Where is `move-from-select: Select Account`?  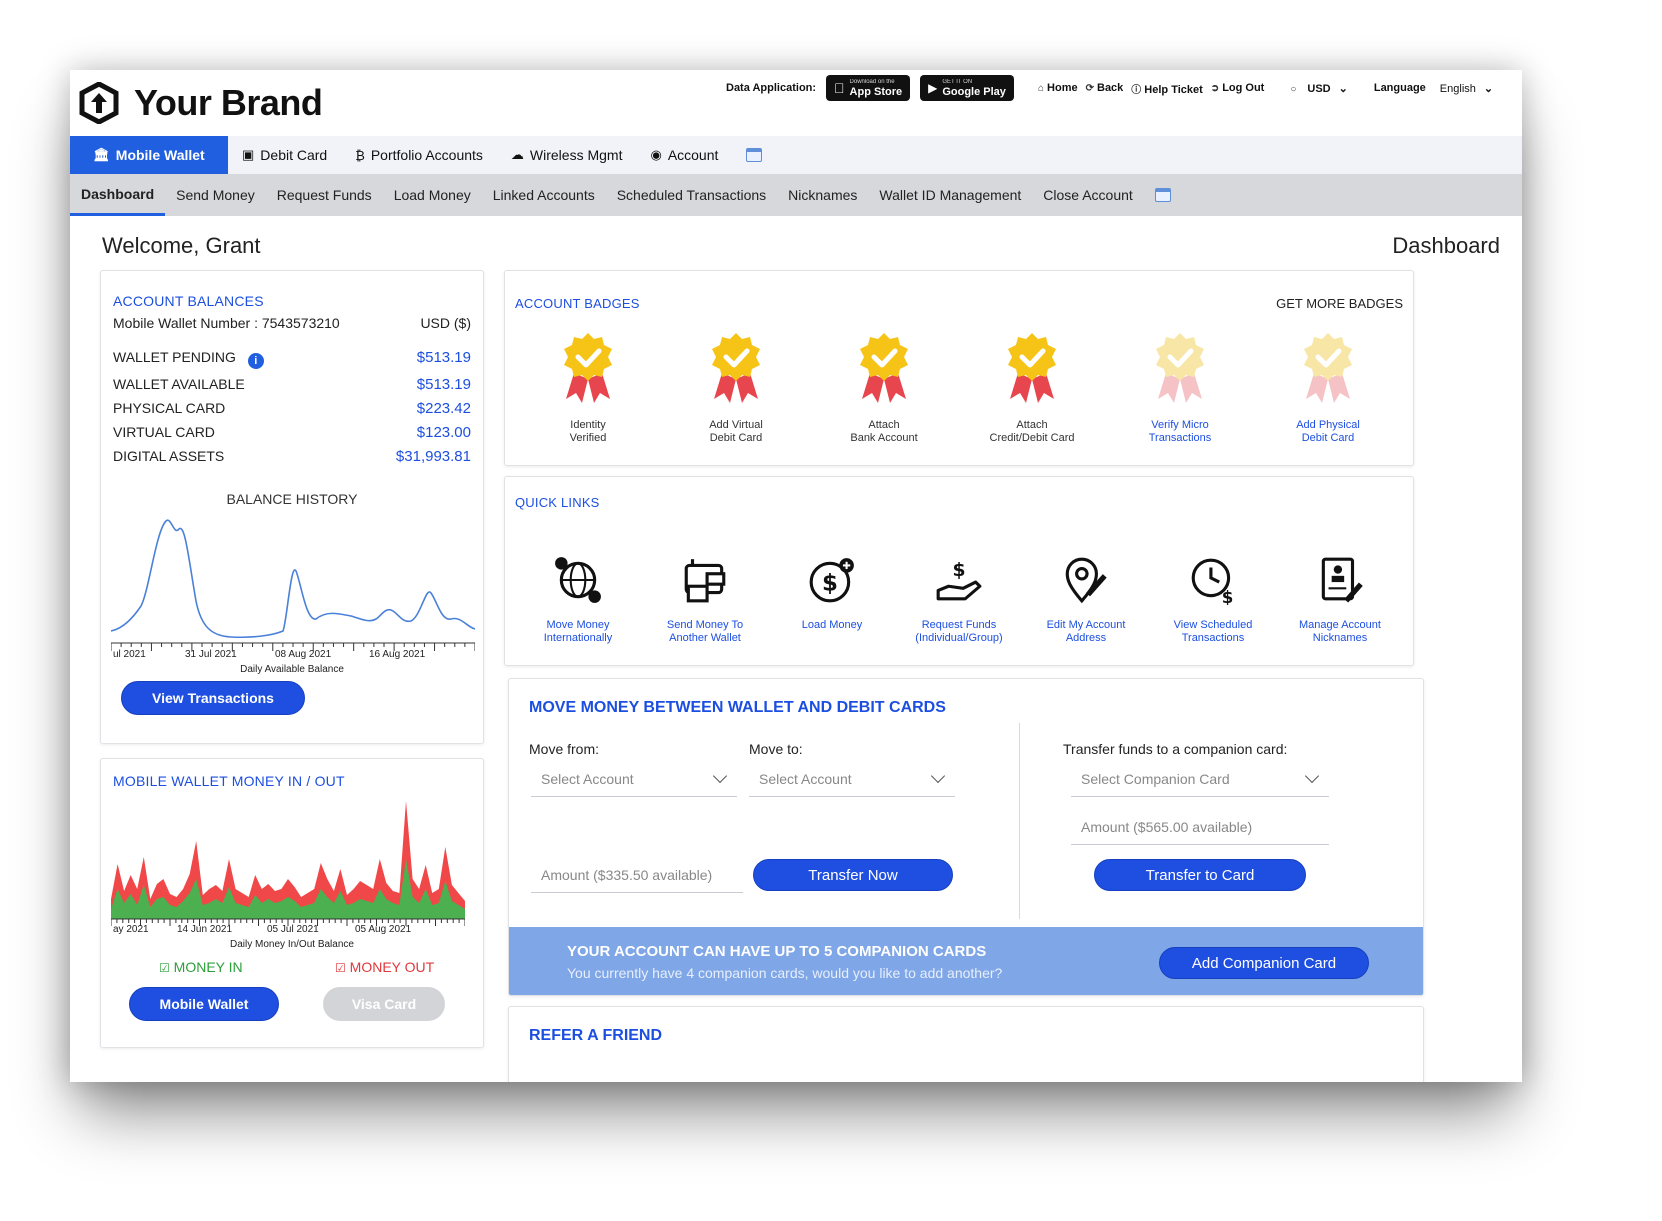
move-from-select: Select Account is located at coordinates (634, 779).